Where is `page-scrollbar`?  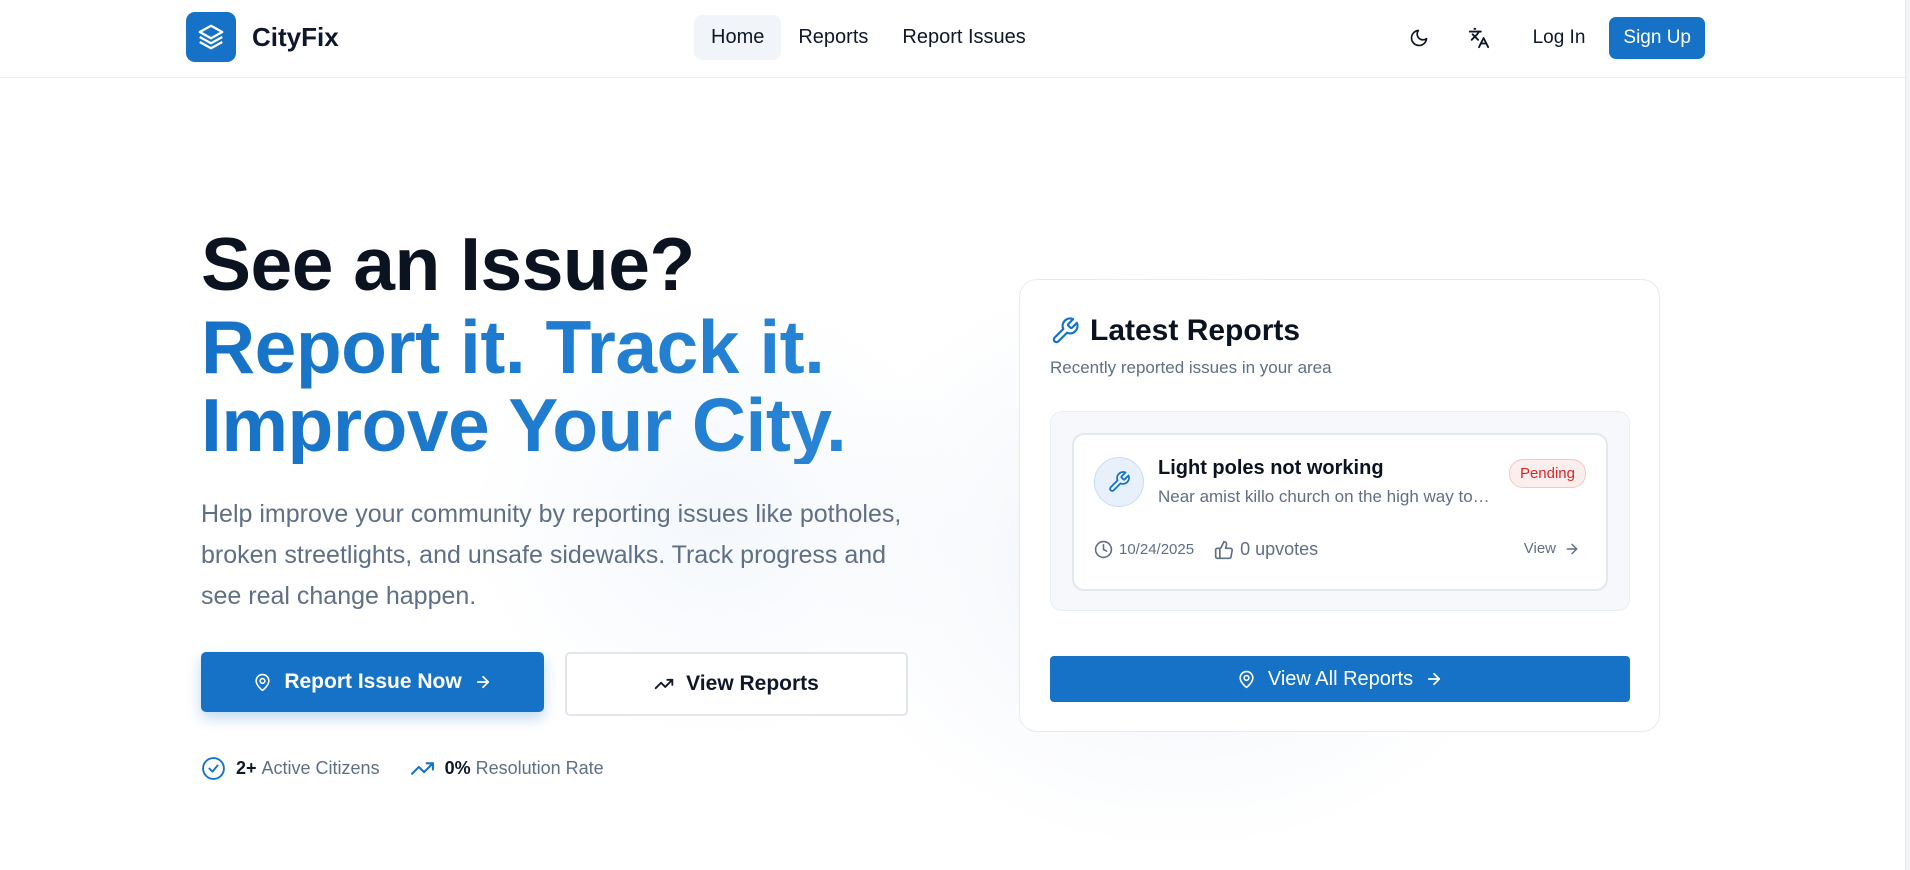
page-scrollbar is located at coordinates (1907, 435).